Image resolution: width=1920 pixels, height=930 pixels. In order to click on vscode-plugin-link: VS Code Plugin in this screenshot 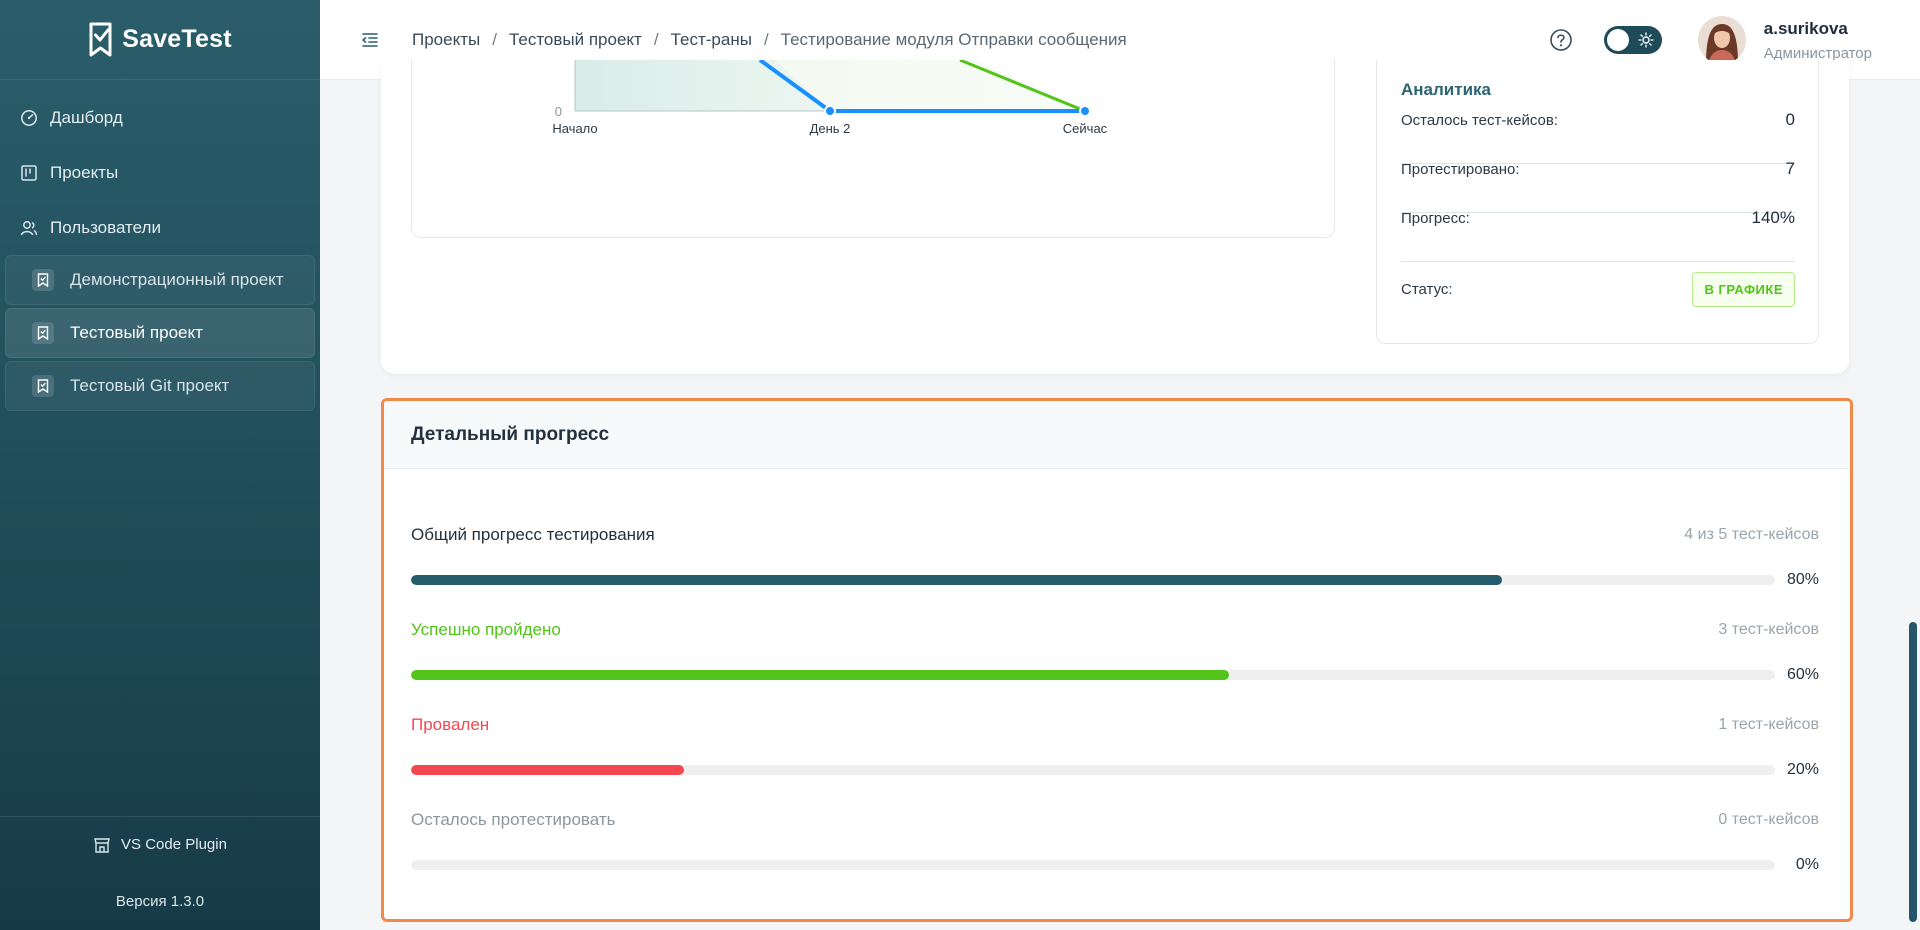, I will do `click(160, 844)`.